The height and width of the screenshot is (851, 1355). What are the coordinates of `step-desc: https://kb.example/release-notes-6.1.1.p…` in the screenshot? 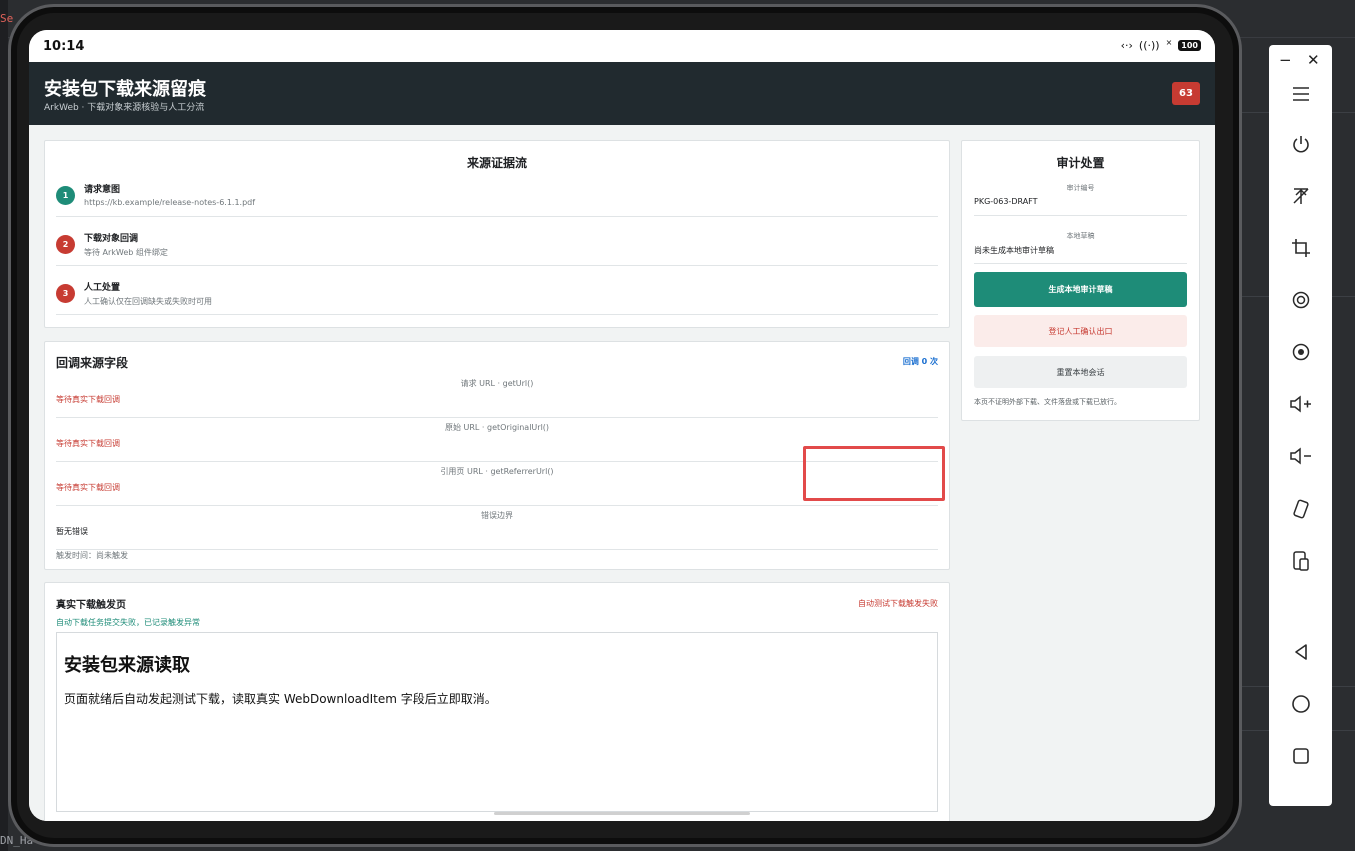 It's located at (170, 202).